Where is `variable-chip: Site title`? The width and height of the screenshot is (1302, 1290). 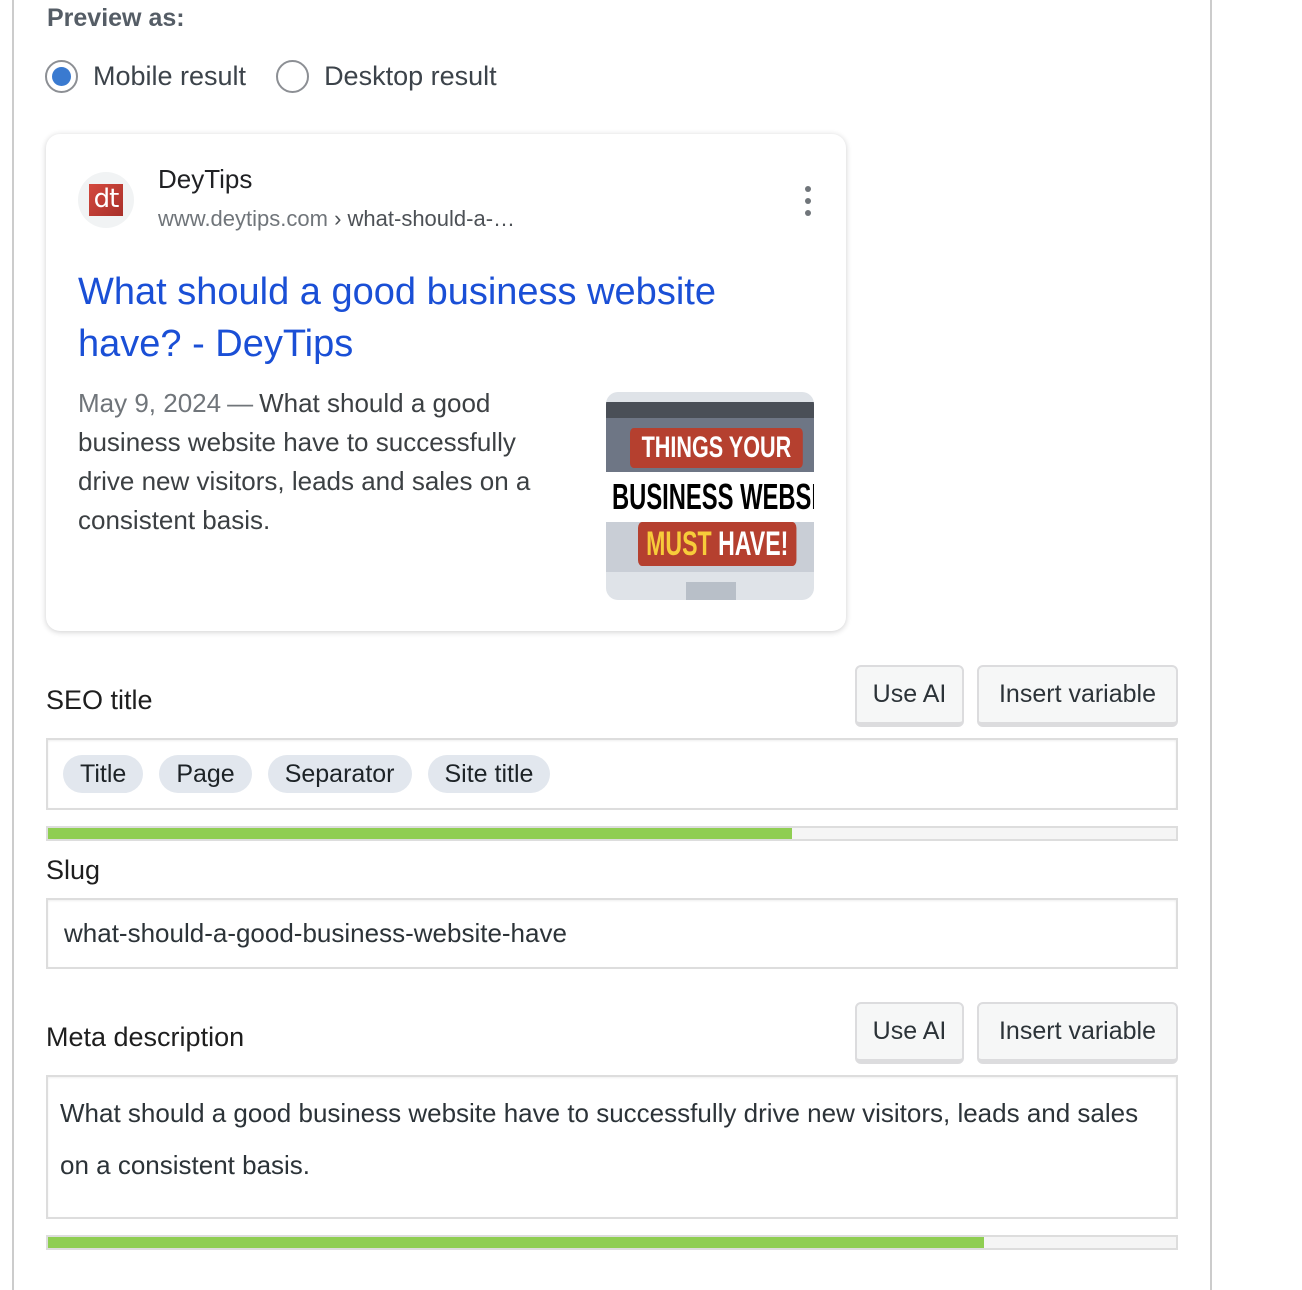 variable-chip: Site title is located at coordinates (489, 774).